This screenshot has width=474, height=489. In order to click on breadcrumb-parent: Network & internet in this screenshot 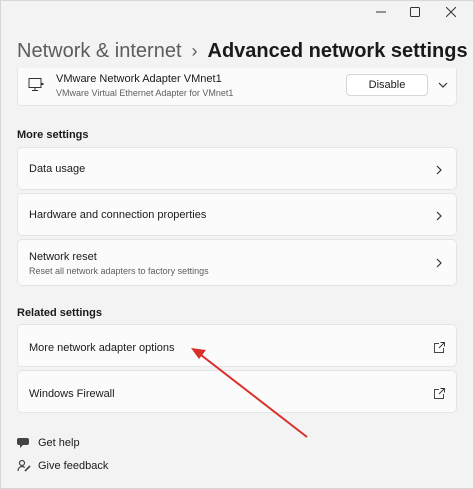, I will do `click(99, 51)`.